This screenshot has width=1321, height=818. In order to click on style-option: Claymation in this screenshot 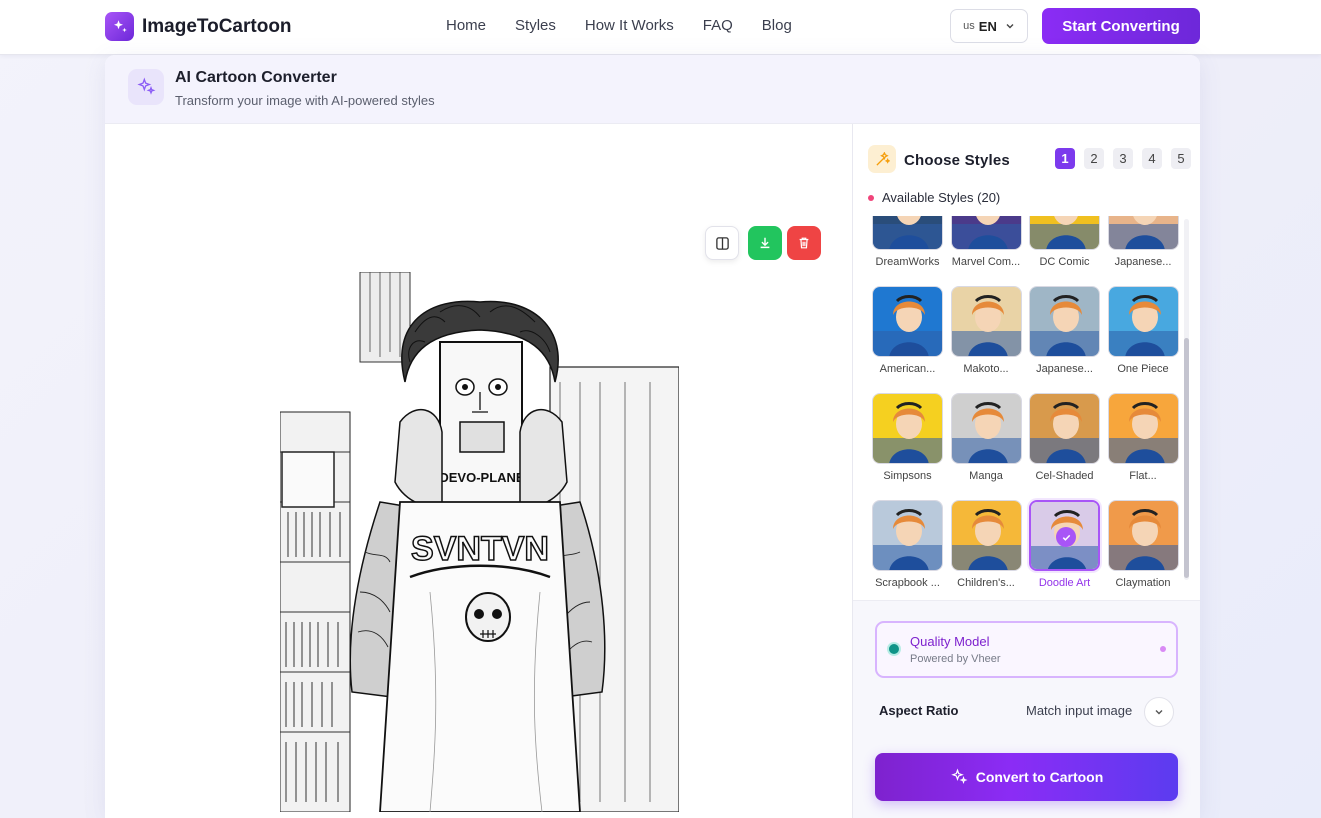, I will do `click(1143, 544)`.